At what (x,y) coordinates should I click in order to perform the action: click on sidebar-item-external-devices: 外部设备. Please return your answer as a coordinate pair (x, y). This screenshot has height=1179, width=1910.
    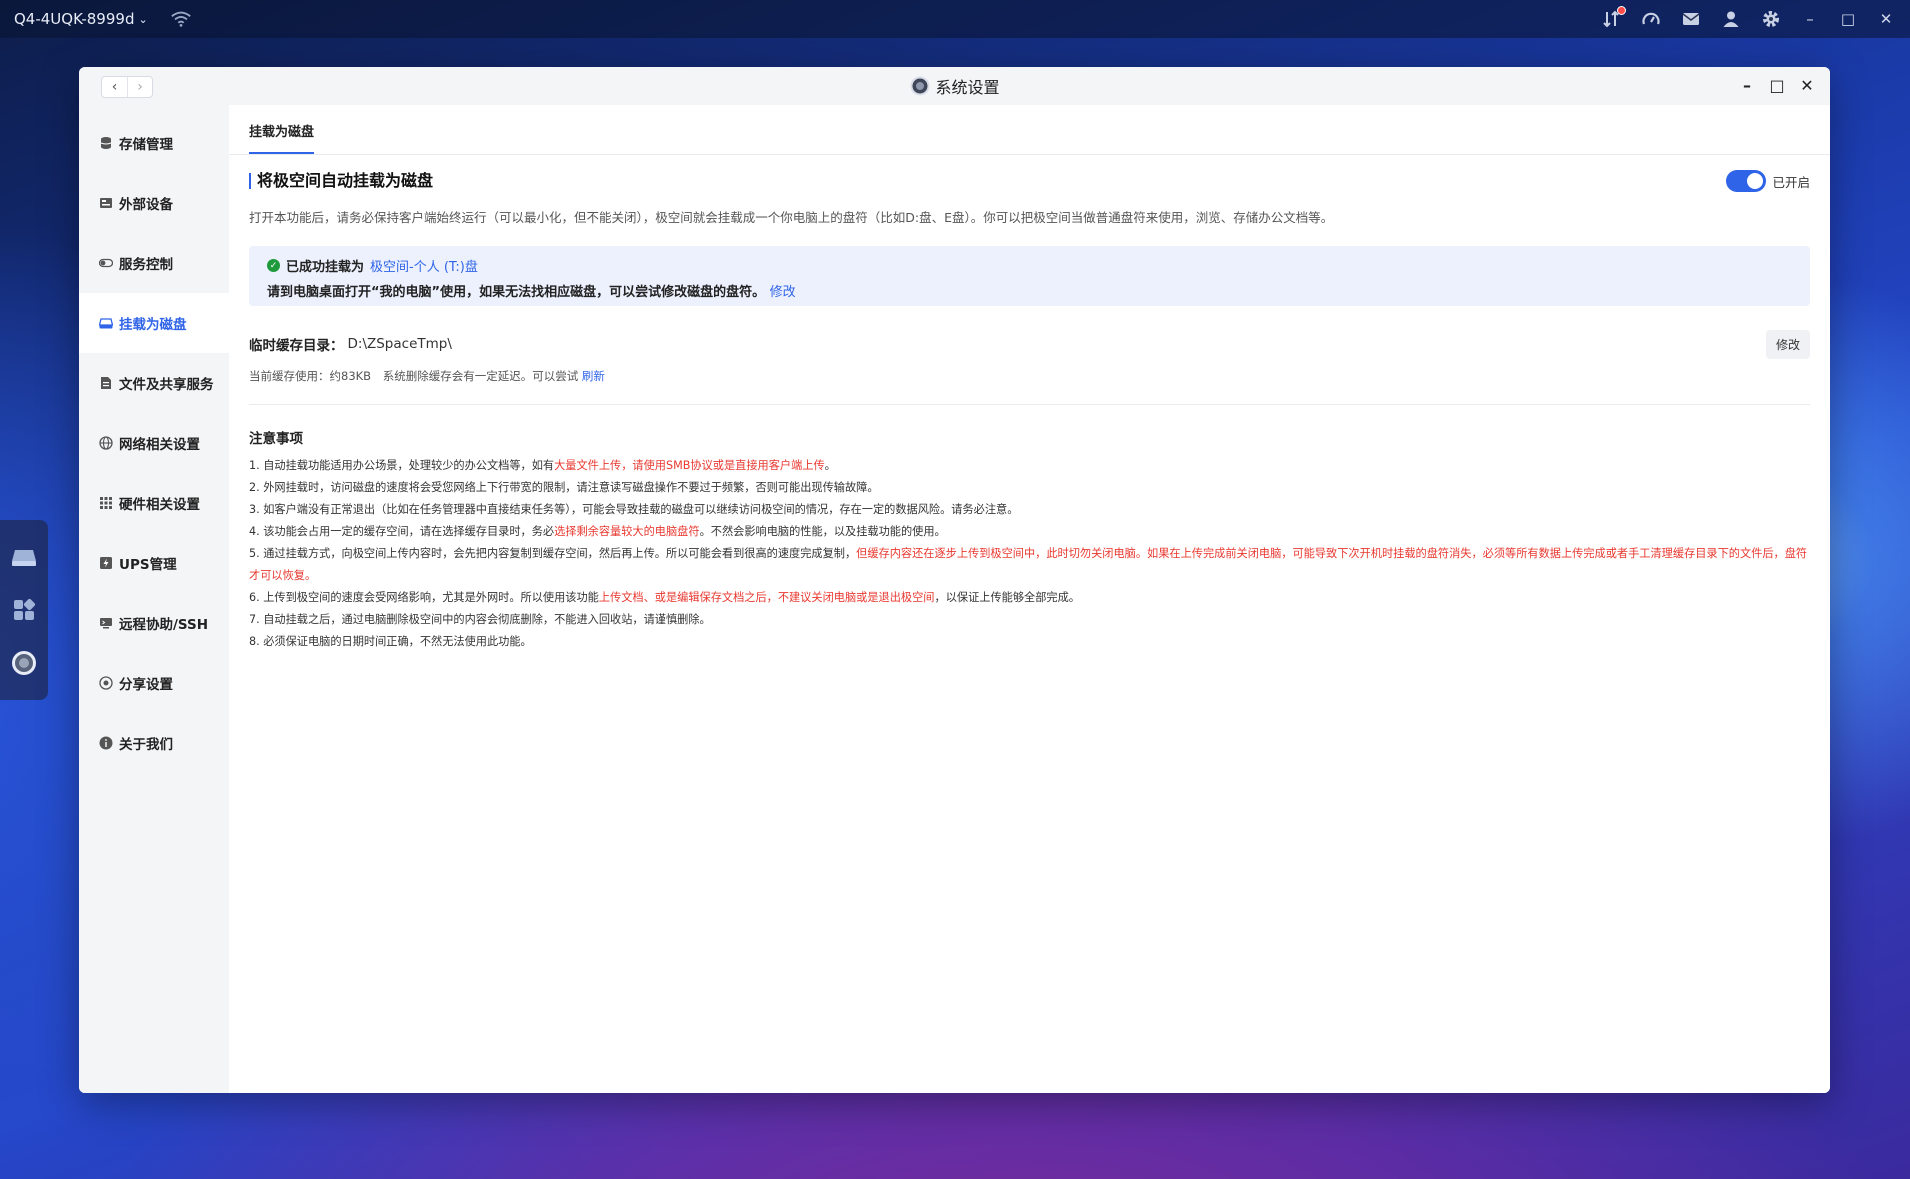
    Looking at the image, I should click on (154, 203).